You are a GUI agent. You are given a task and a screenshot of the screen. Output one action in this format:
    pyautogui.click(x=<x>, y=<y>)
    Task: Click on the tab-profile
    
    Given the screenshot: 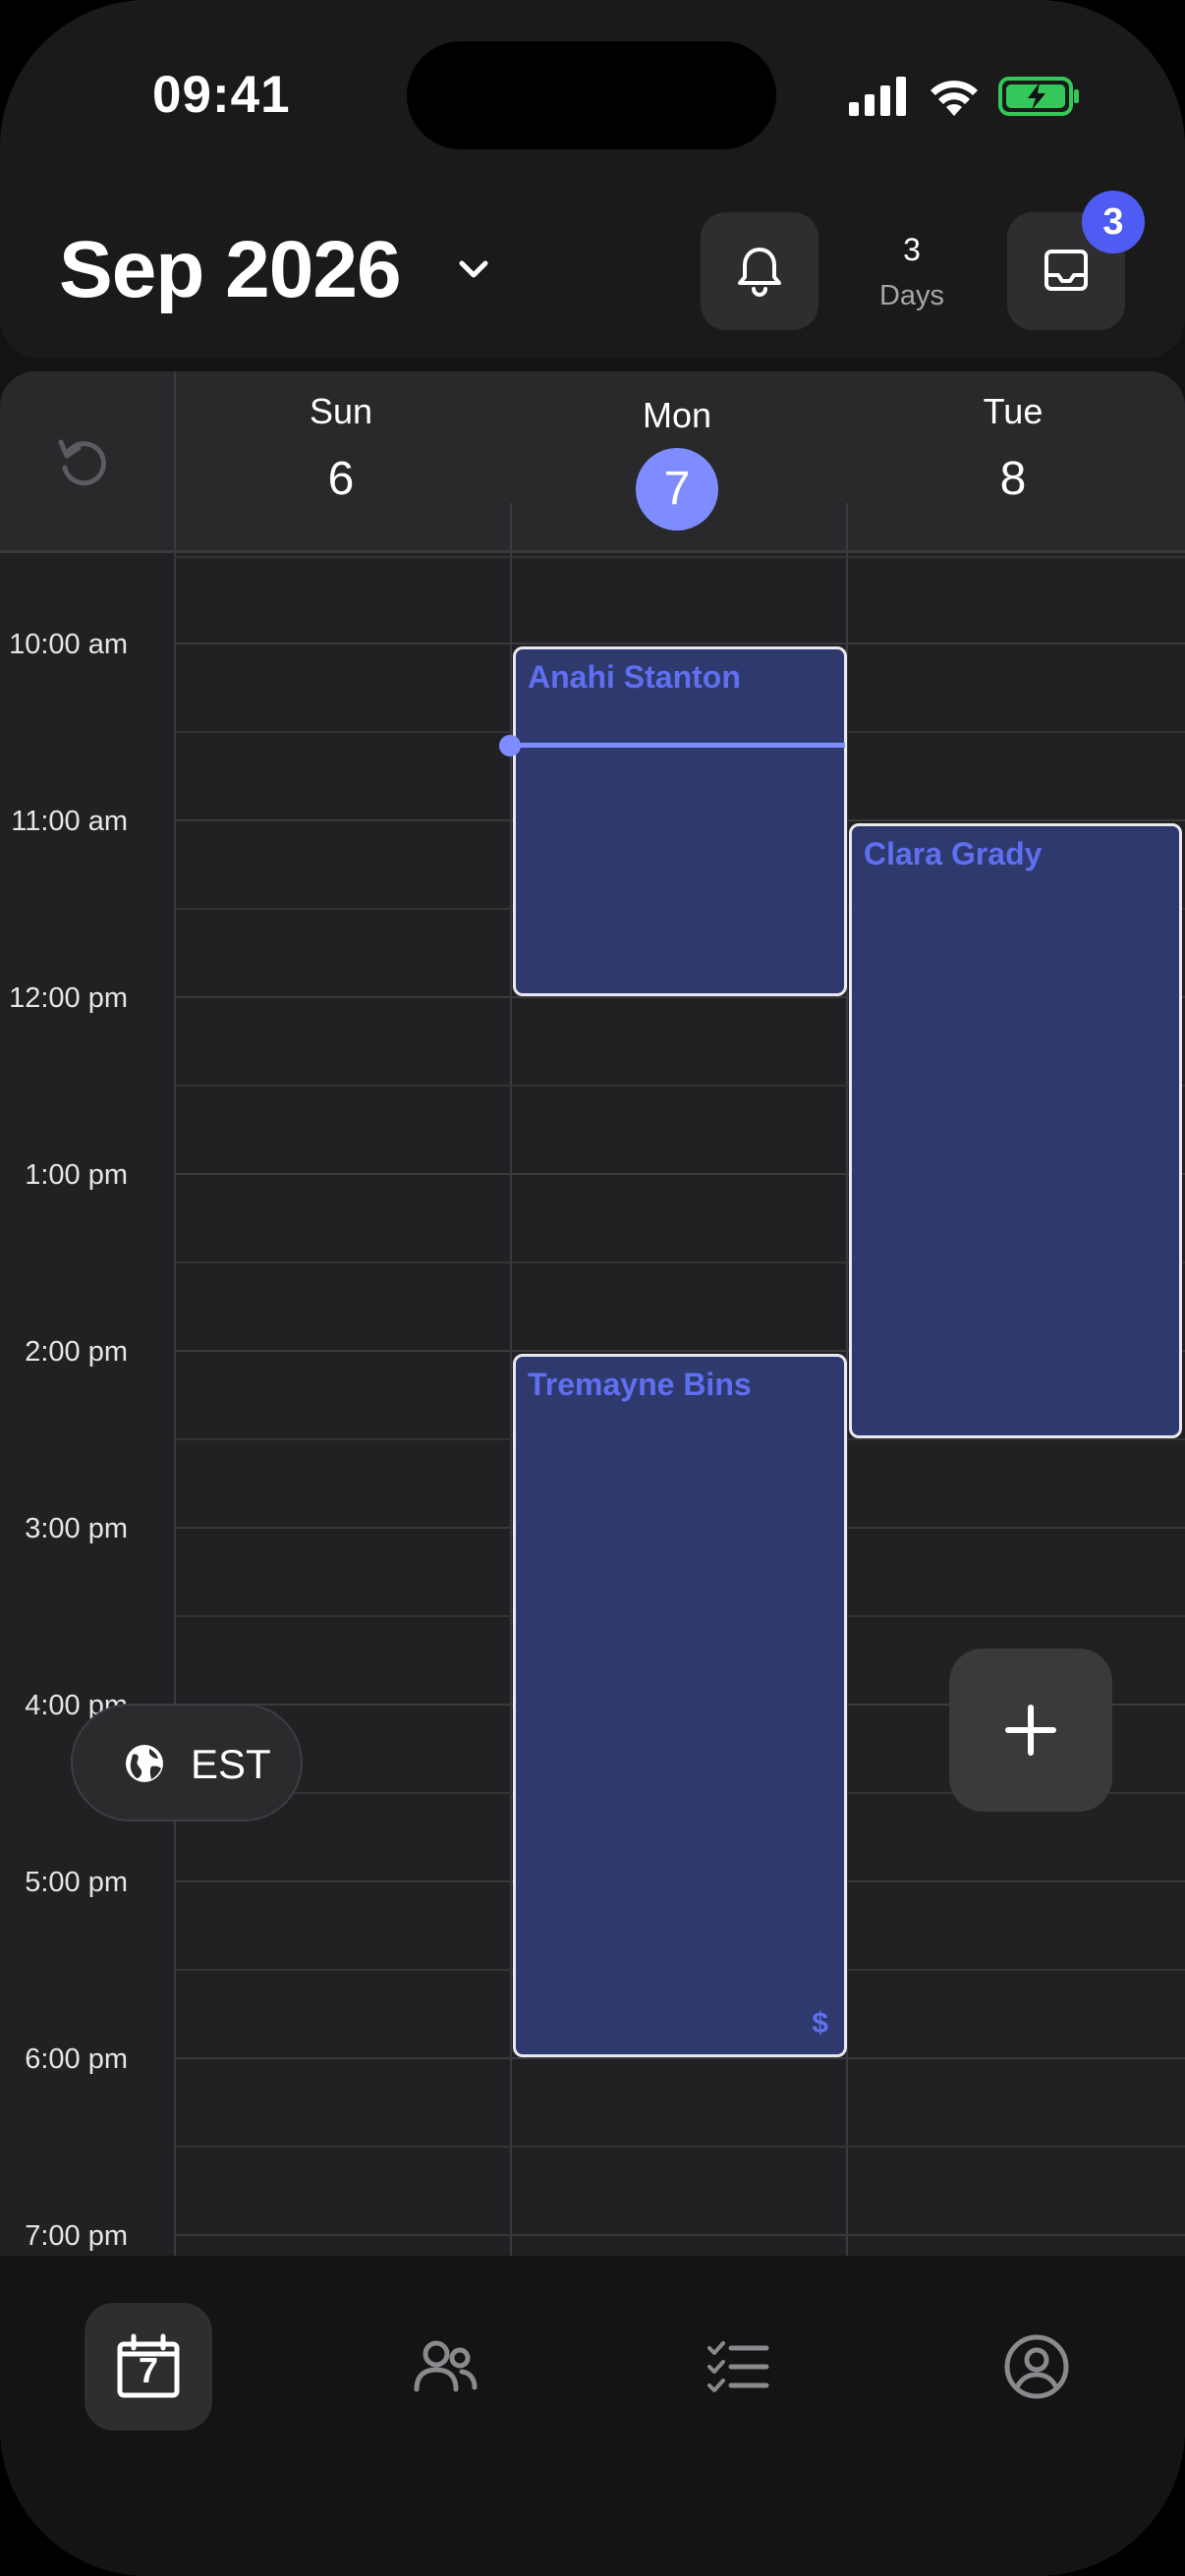 What is the action you would take?
    pyautogui.click(x=1037, y=2367)
    